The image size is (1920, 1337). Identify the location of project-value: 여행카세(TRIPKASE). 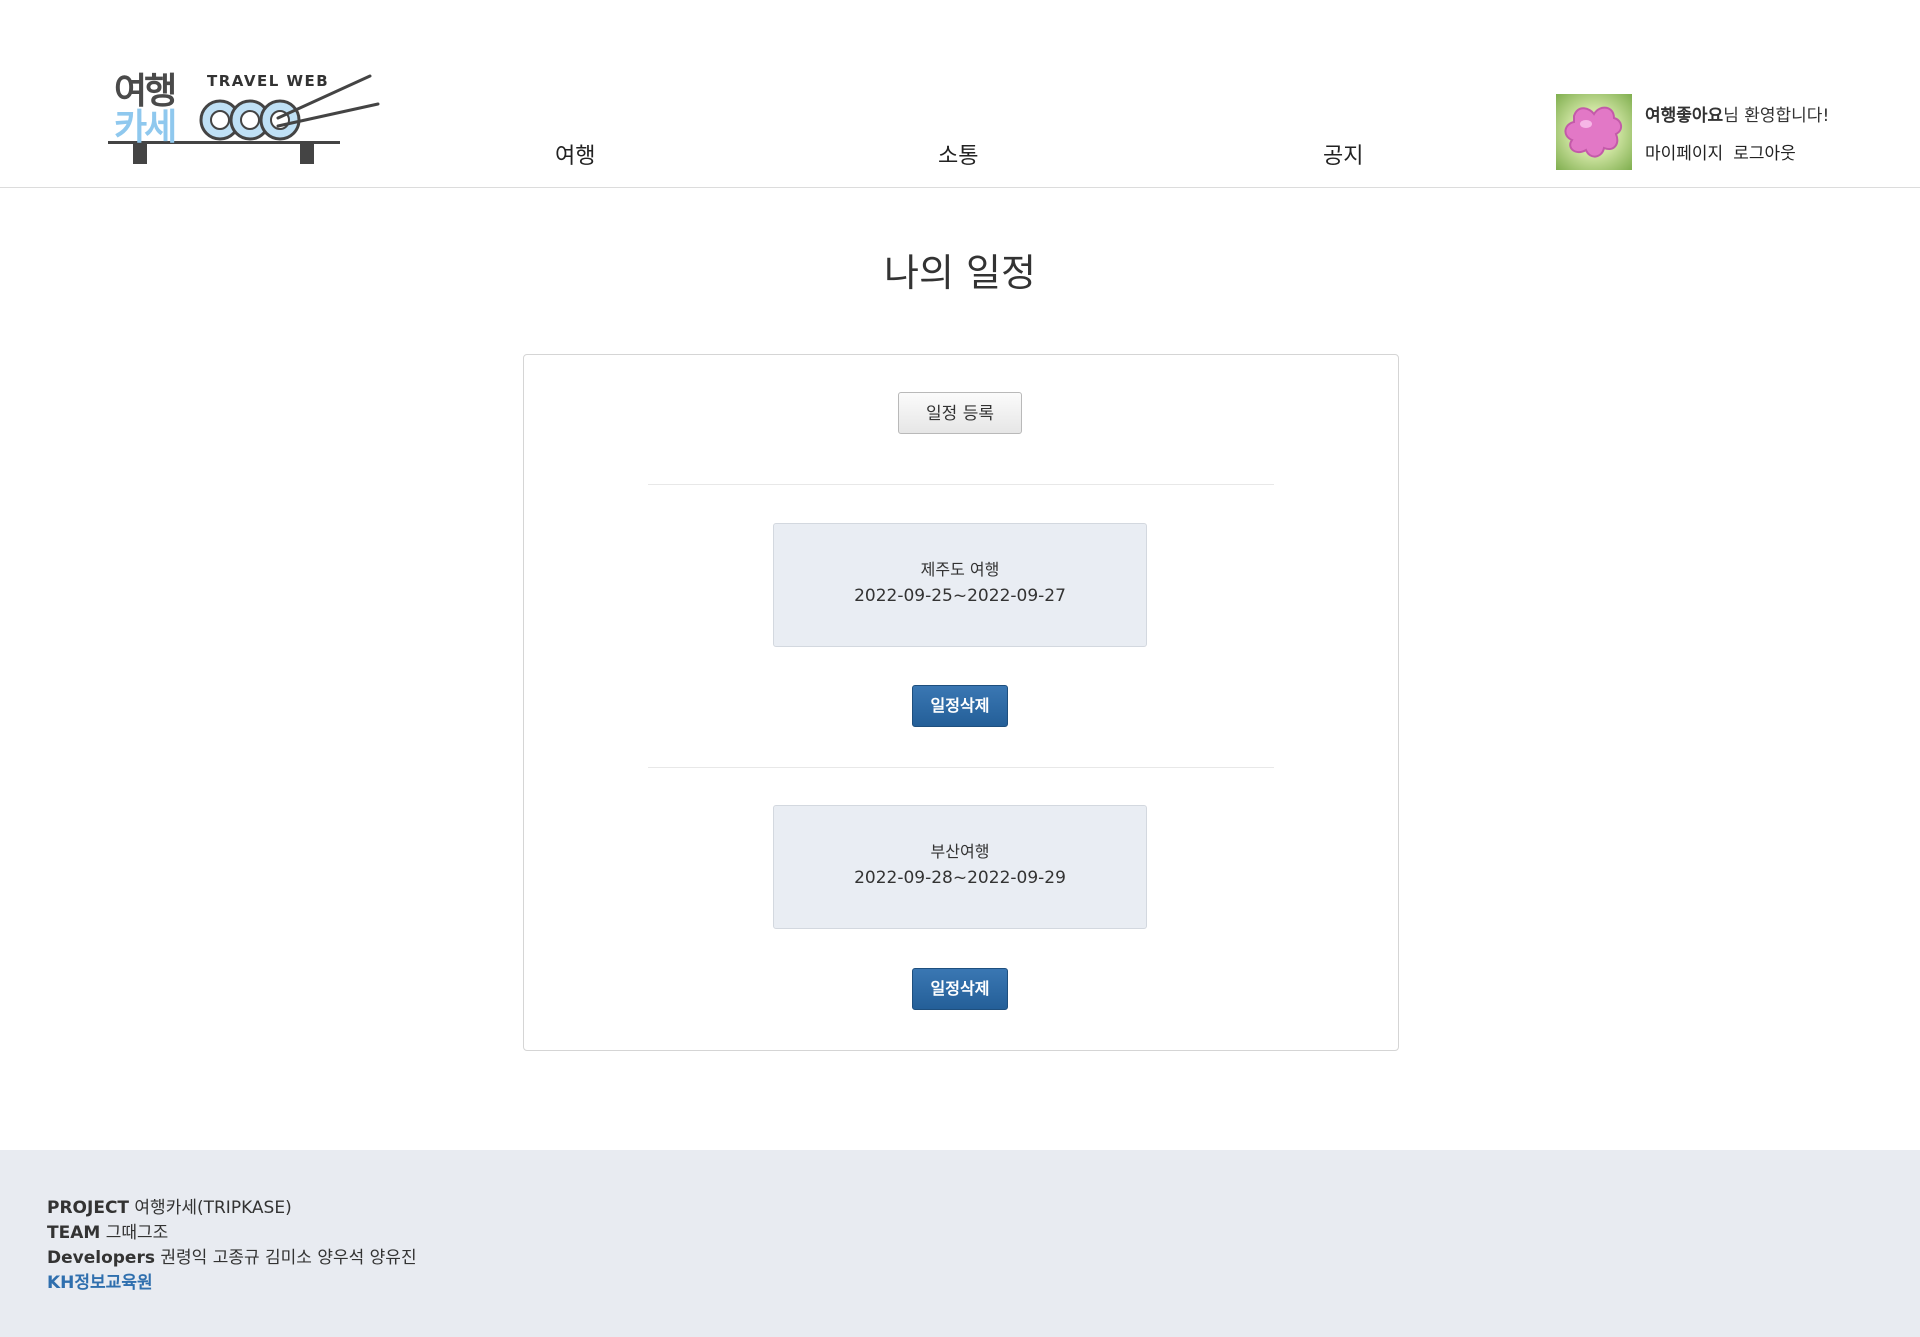
(213, 1208).